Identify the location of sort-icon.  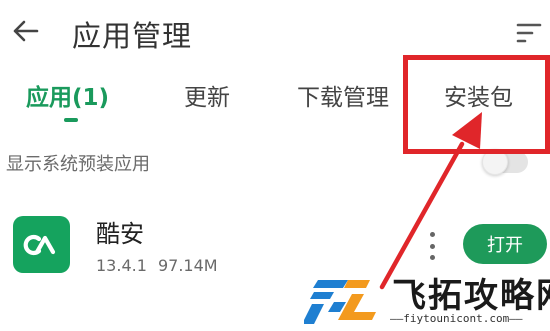
(529, 33).